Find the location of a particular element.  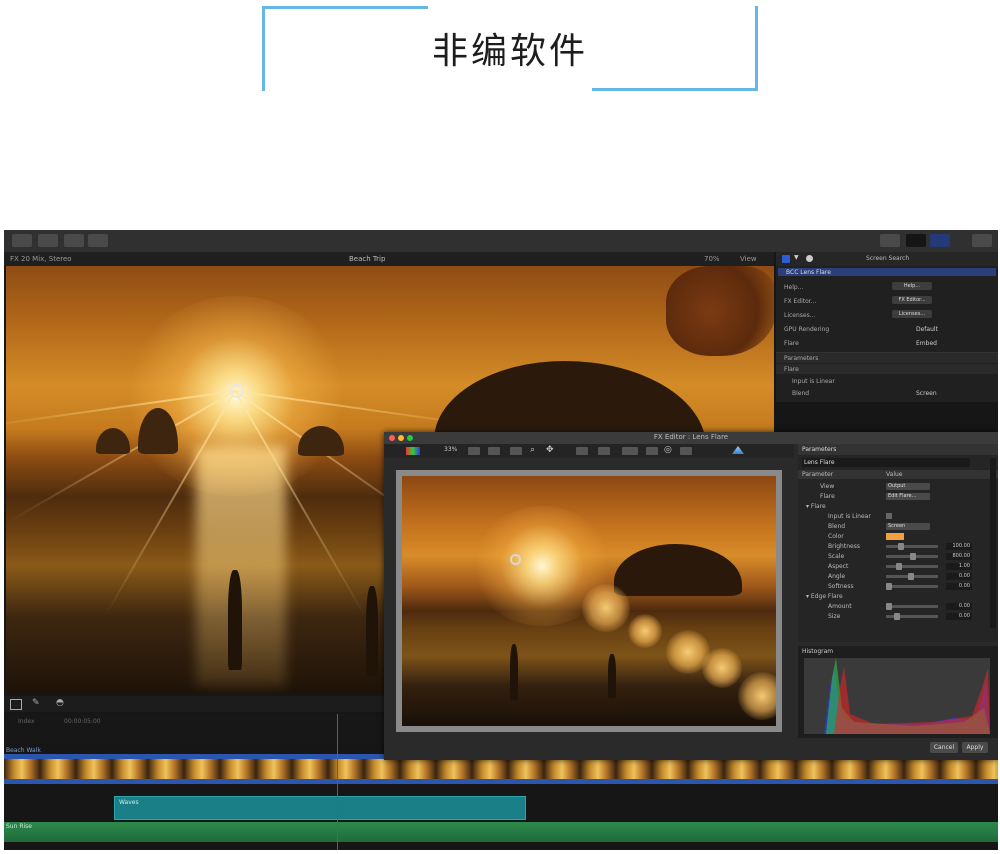

split-view-icon is located at coordinates (582, 451).